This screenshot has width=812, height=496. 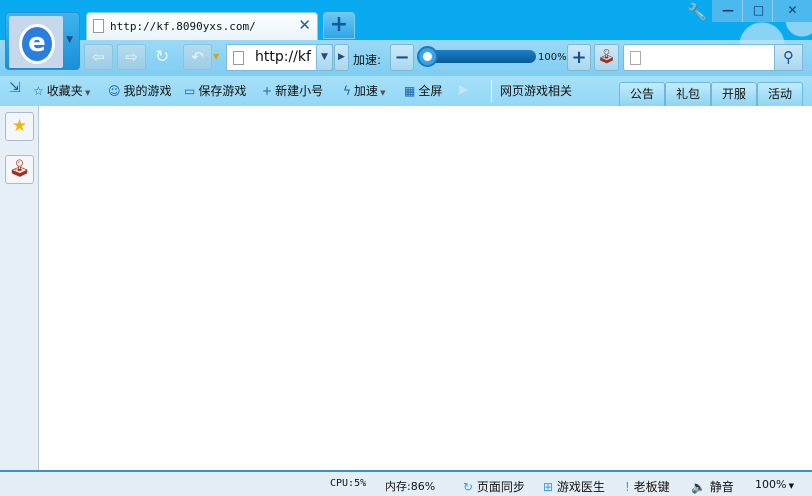 I want to click on bookmark-my-games: ☺ 我的游戏, so click(x=140, y=90).